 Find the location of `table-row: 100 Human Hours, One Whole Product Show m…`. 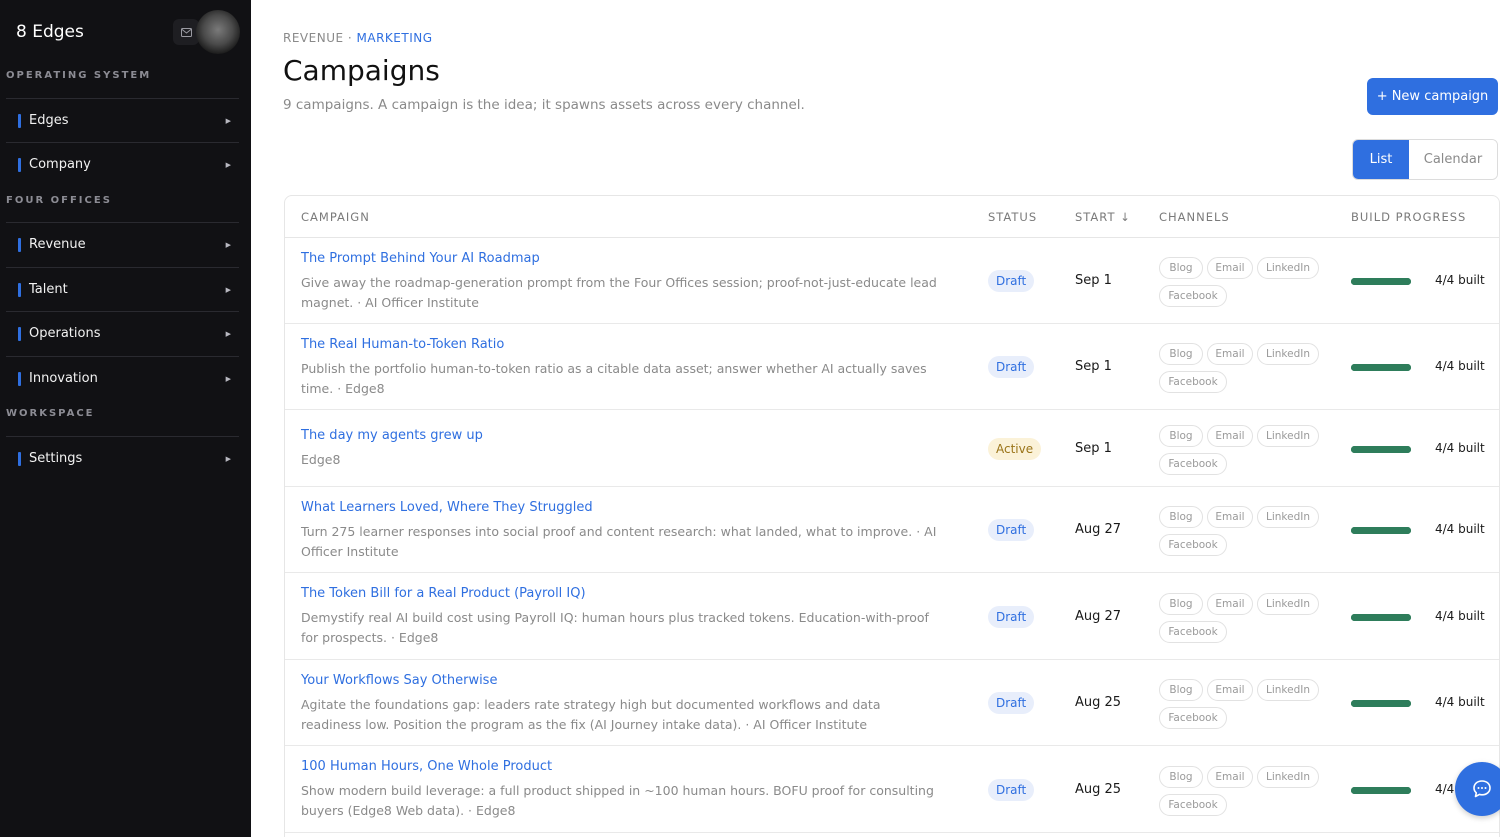

table-row: 100 Human Hours, One Whole Product Show m… is located at coordinates (892, 789).